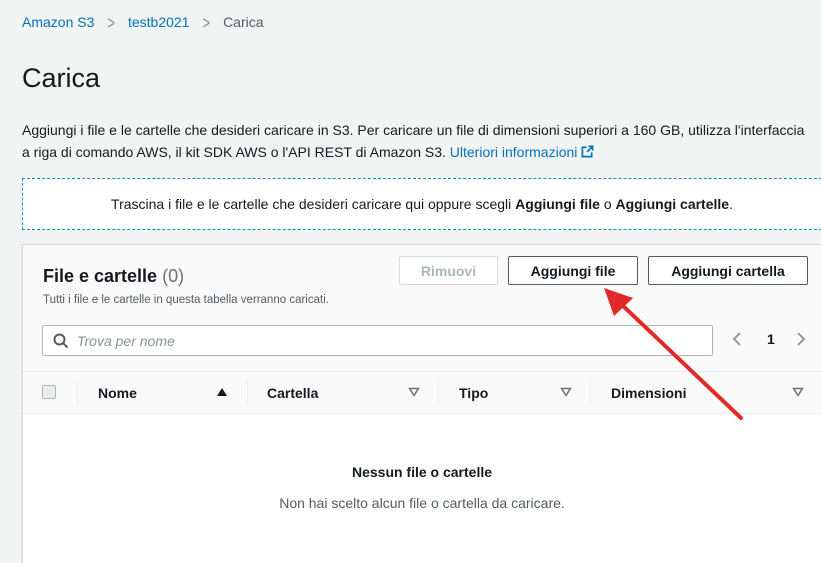 The image size is (821, 563). What do you see at coordinates (557, 204) in the screenshot?
I see `dropzone-bold-add-file: Aggiungi file` at bounding box center [557, 204].